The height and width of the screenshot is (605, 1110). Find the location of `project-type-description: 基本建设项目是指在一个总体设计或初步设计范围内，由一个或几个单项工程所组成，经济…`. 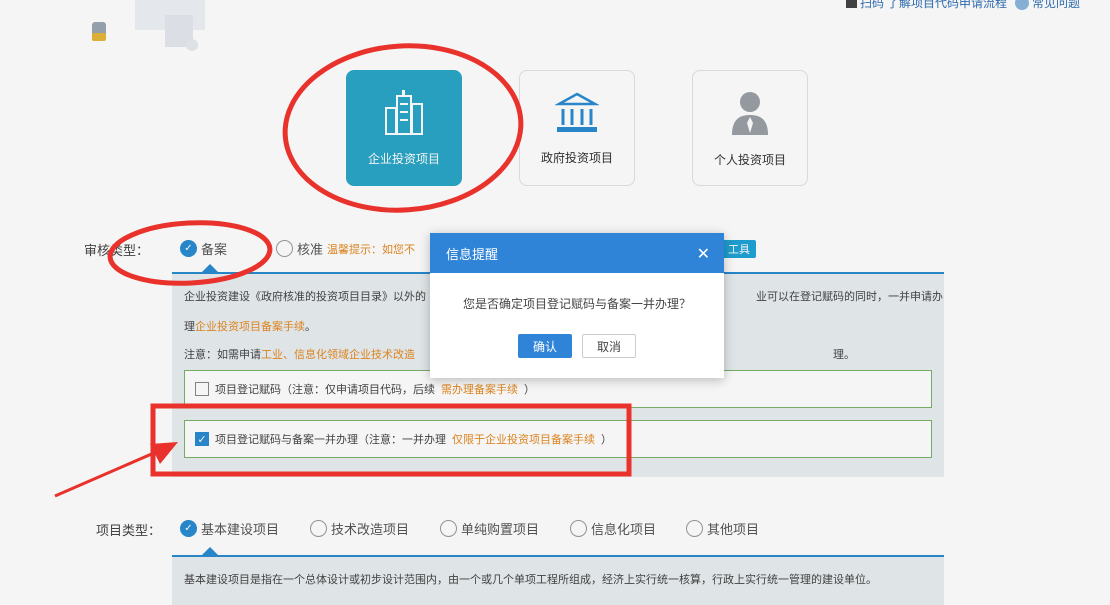

project-type-description: 基本建设项目是指在一个总体设计或初步设计范围内，由一个或几个单项工程所组成，经济… is located at coordinates (558, 580).